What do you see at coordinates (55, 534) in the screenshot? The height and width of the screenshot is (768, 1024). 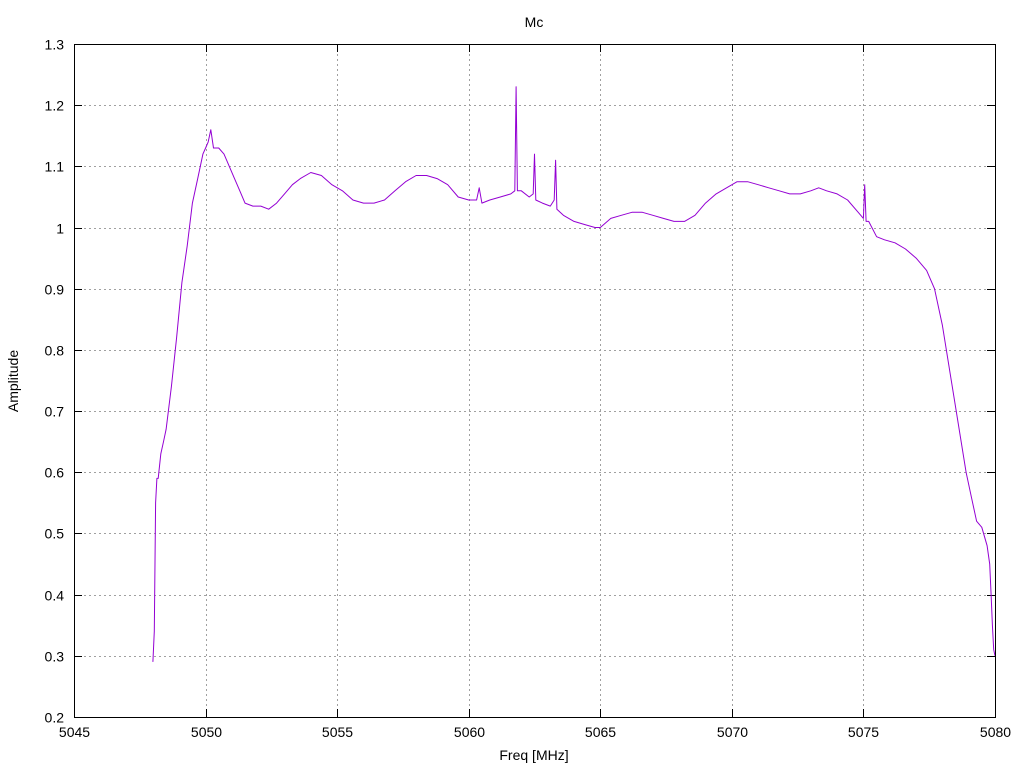 I see `y-tick-label: 0.5` at bounding box center [55, 534].